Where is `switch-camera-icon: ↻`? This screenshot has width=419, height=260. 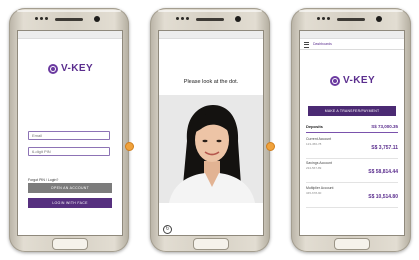
switch-camera-icon: ↻ is located at coordinates (167, 229).